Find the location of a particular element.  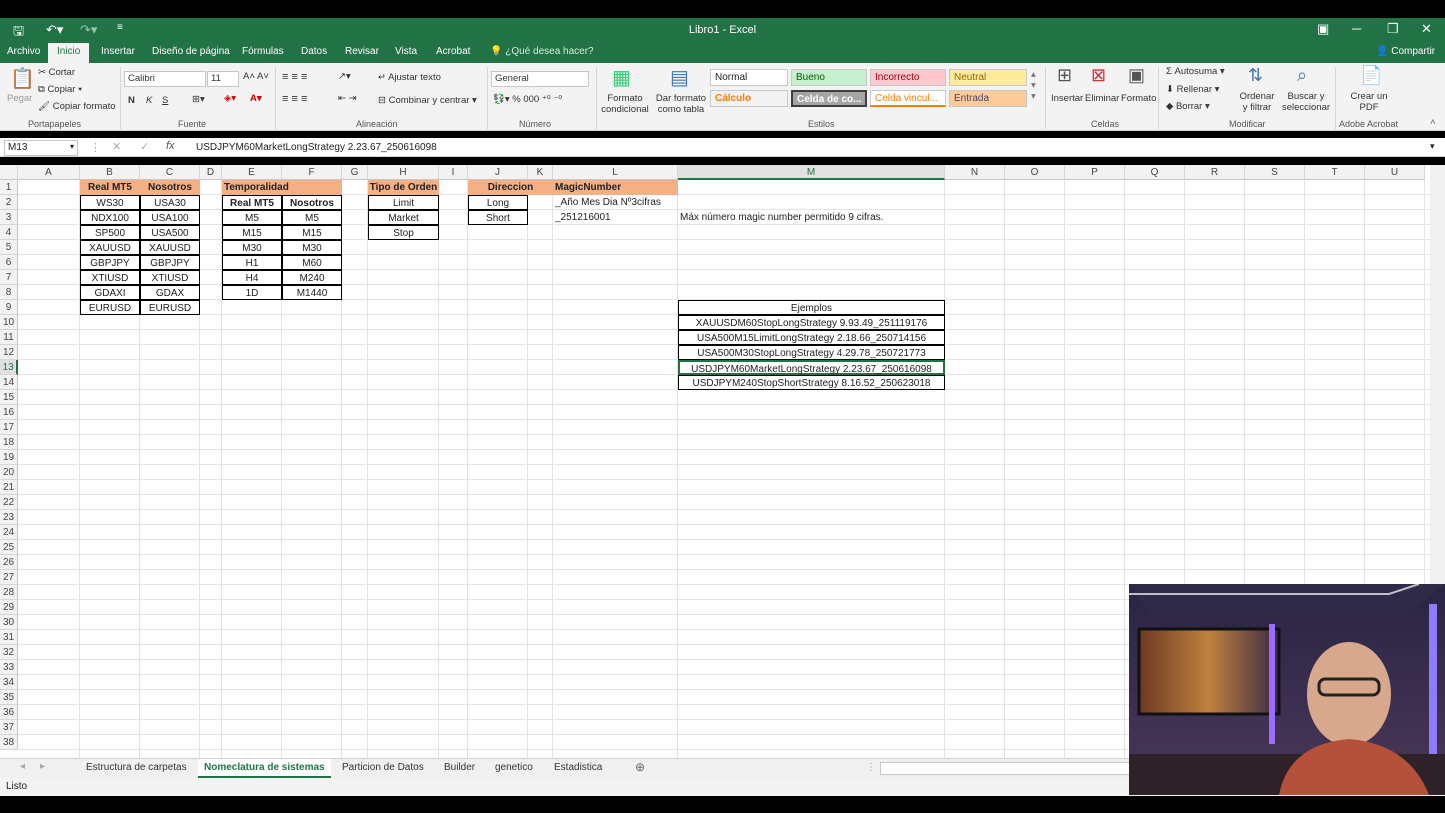

row-header: 33 is located at coordinates (9, 667).